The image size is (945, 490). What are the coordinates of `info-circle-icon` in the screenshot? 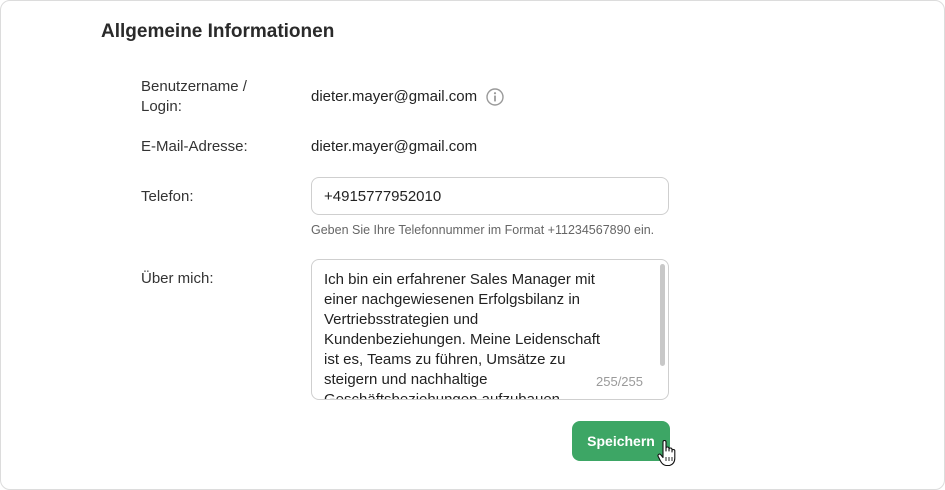 It's located at (495, 97).